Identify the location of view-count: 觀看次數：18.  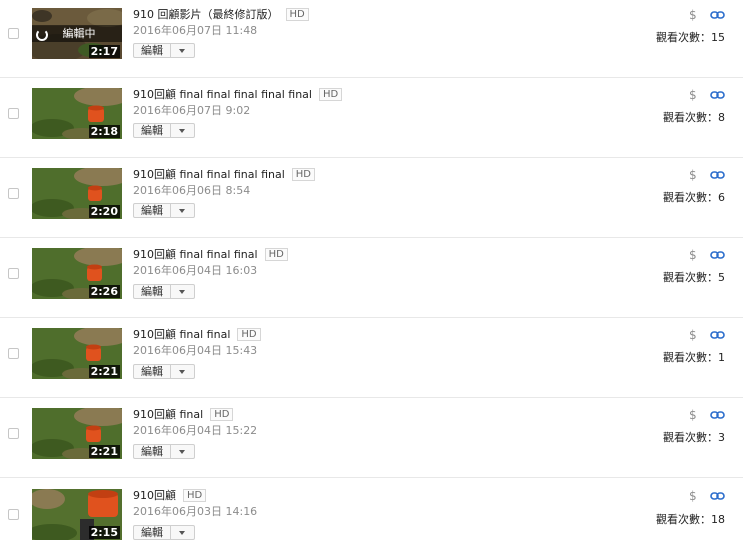
(690, 519).